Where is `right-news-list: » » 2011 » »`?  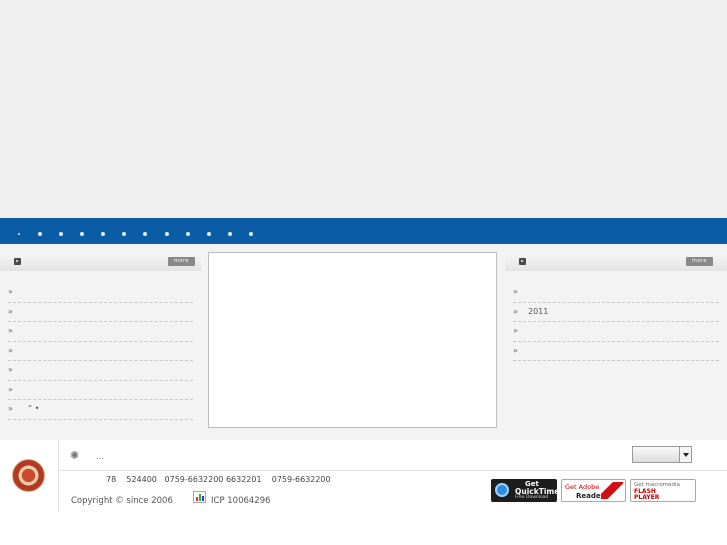
right-news-list: » » 2011 » » is located at coordinates (616, 322).